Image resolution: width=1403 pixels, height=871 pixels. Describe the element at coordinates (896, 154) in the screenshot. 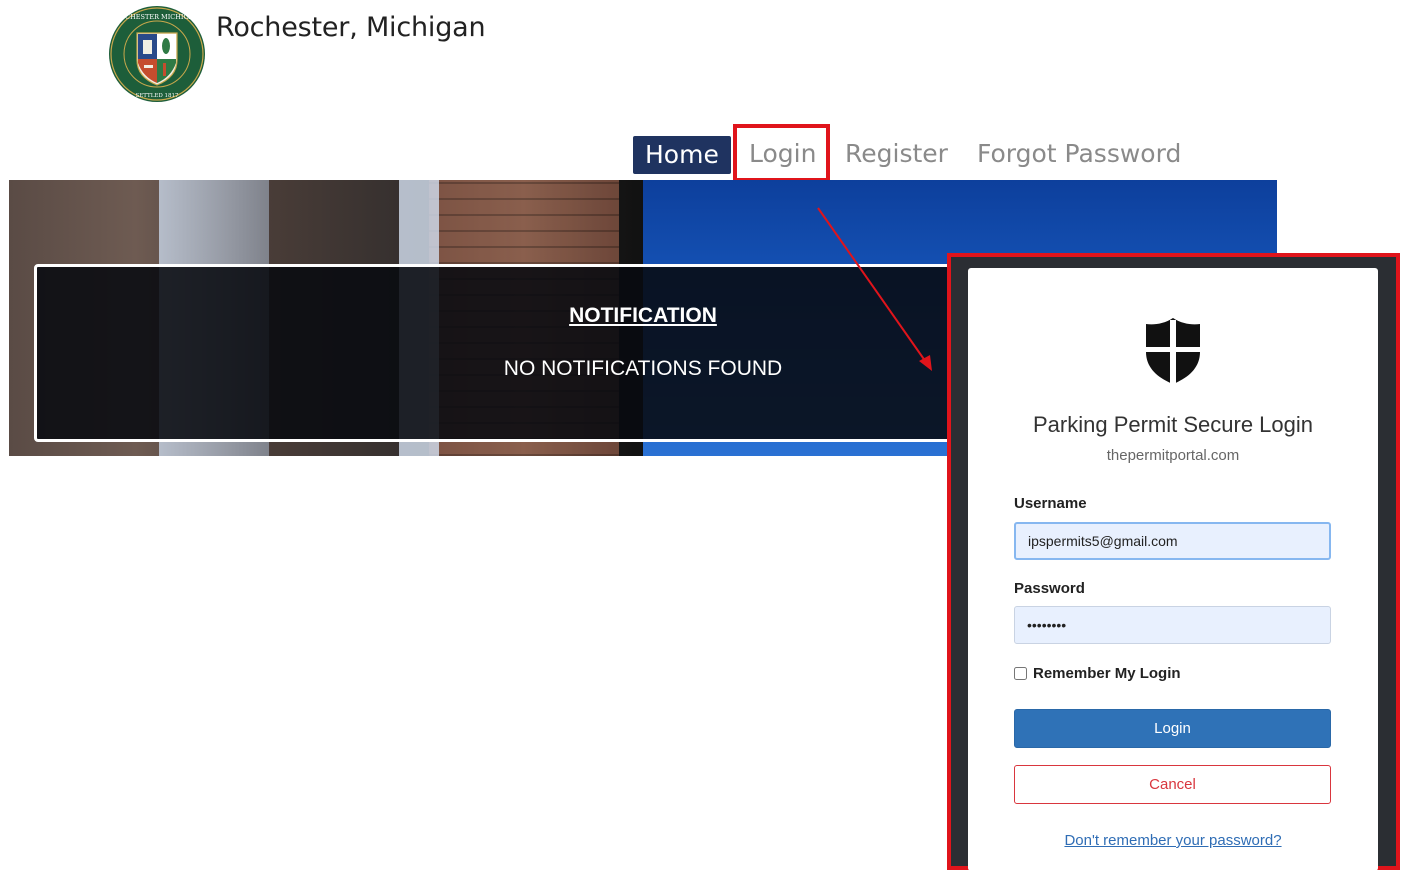

I see `nav-register: Register` at that location.